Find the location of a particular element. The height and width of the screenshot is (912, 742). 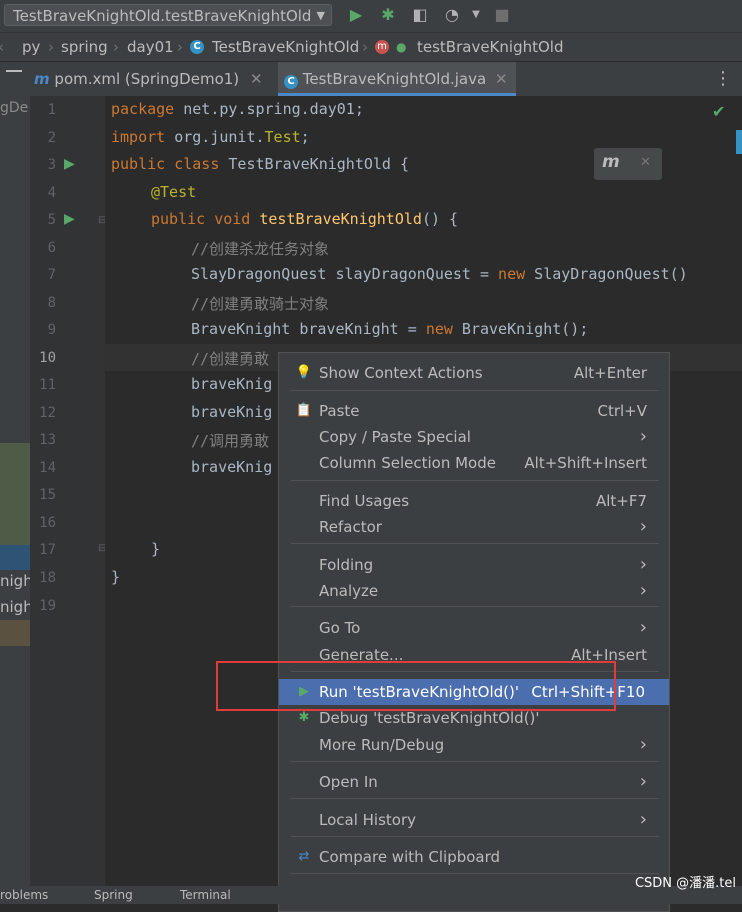

breadcrumb-item-class: TestBraveKnightOld is located at coordinates (285, 47).